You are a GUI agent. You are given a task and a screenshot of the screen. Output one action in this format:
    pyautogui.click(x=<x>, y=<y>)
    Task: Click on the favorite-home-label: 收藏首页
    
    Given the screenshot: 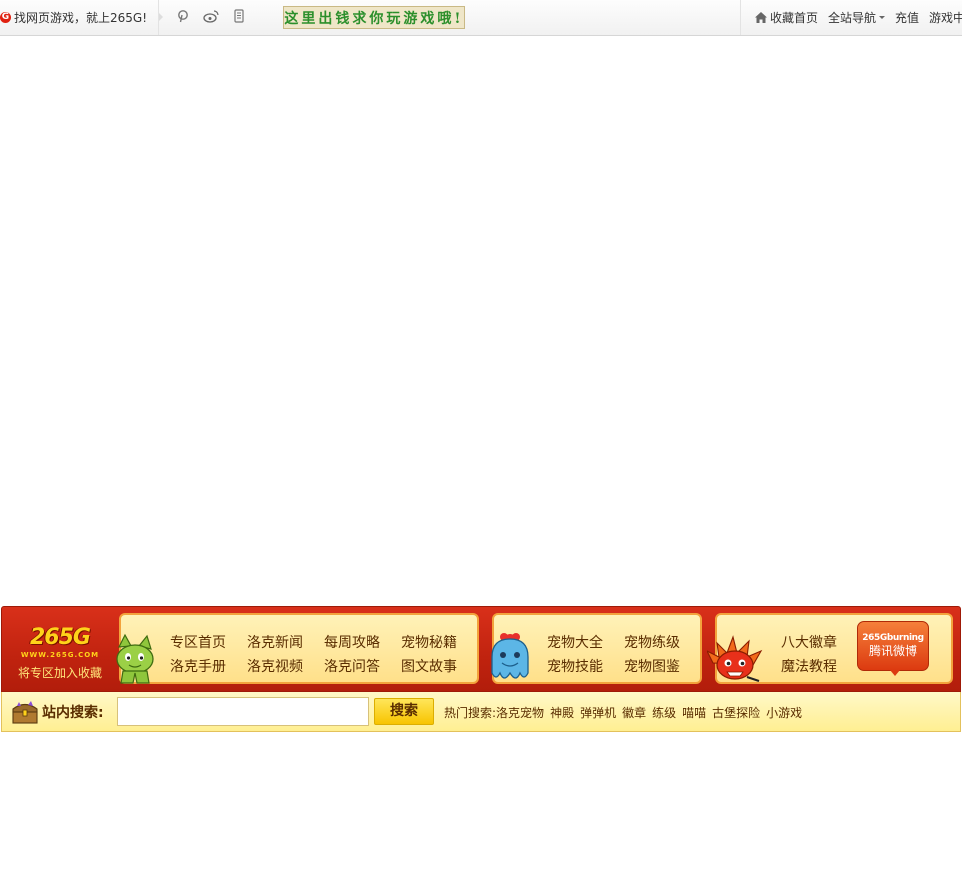 What is the action you would take?
    pyautogui.click(x=794, y=18)
    